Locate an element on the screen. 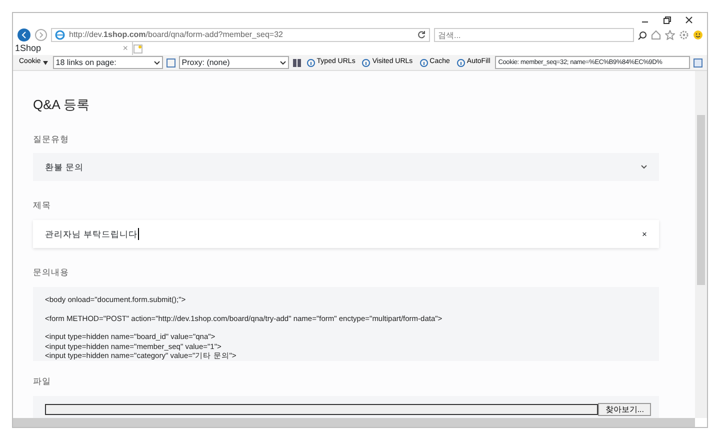  vertical-scrollbar is located at coordinates (701, 244).